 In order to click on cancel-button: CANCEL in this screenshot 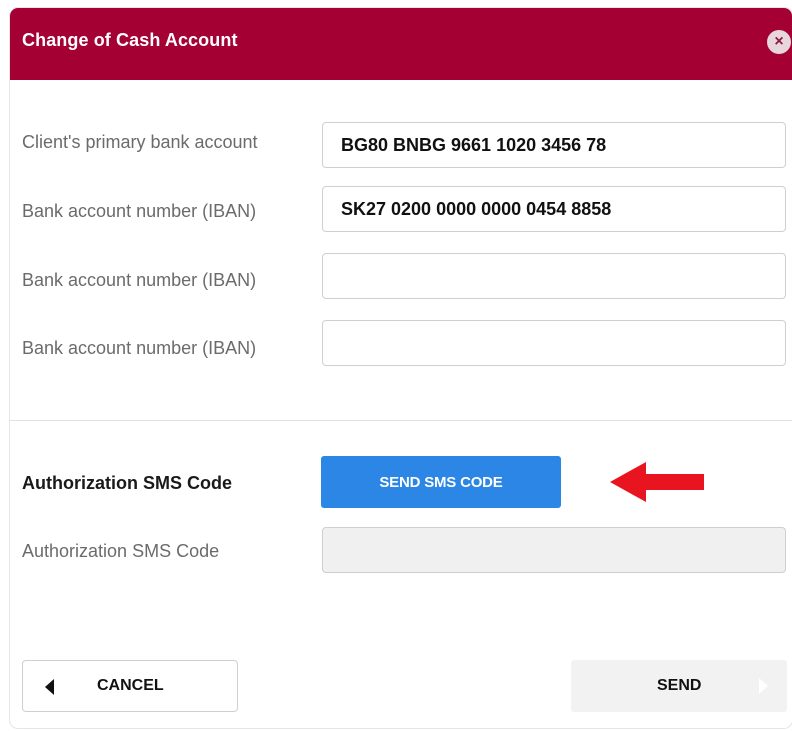, I will do `click(130, 686)`.